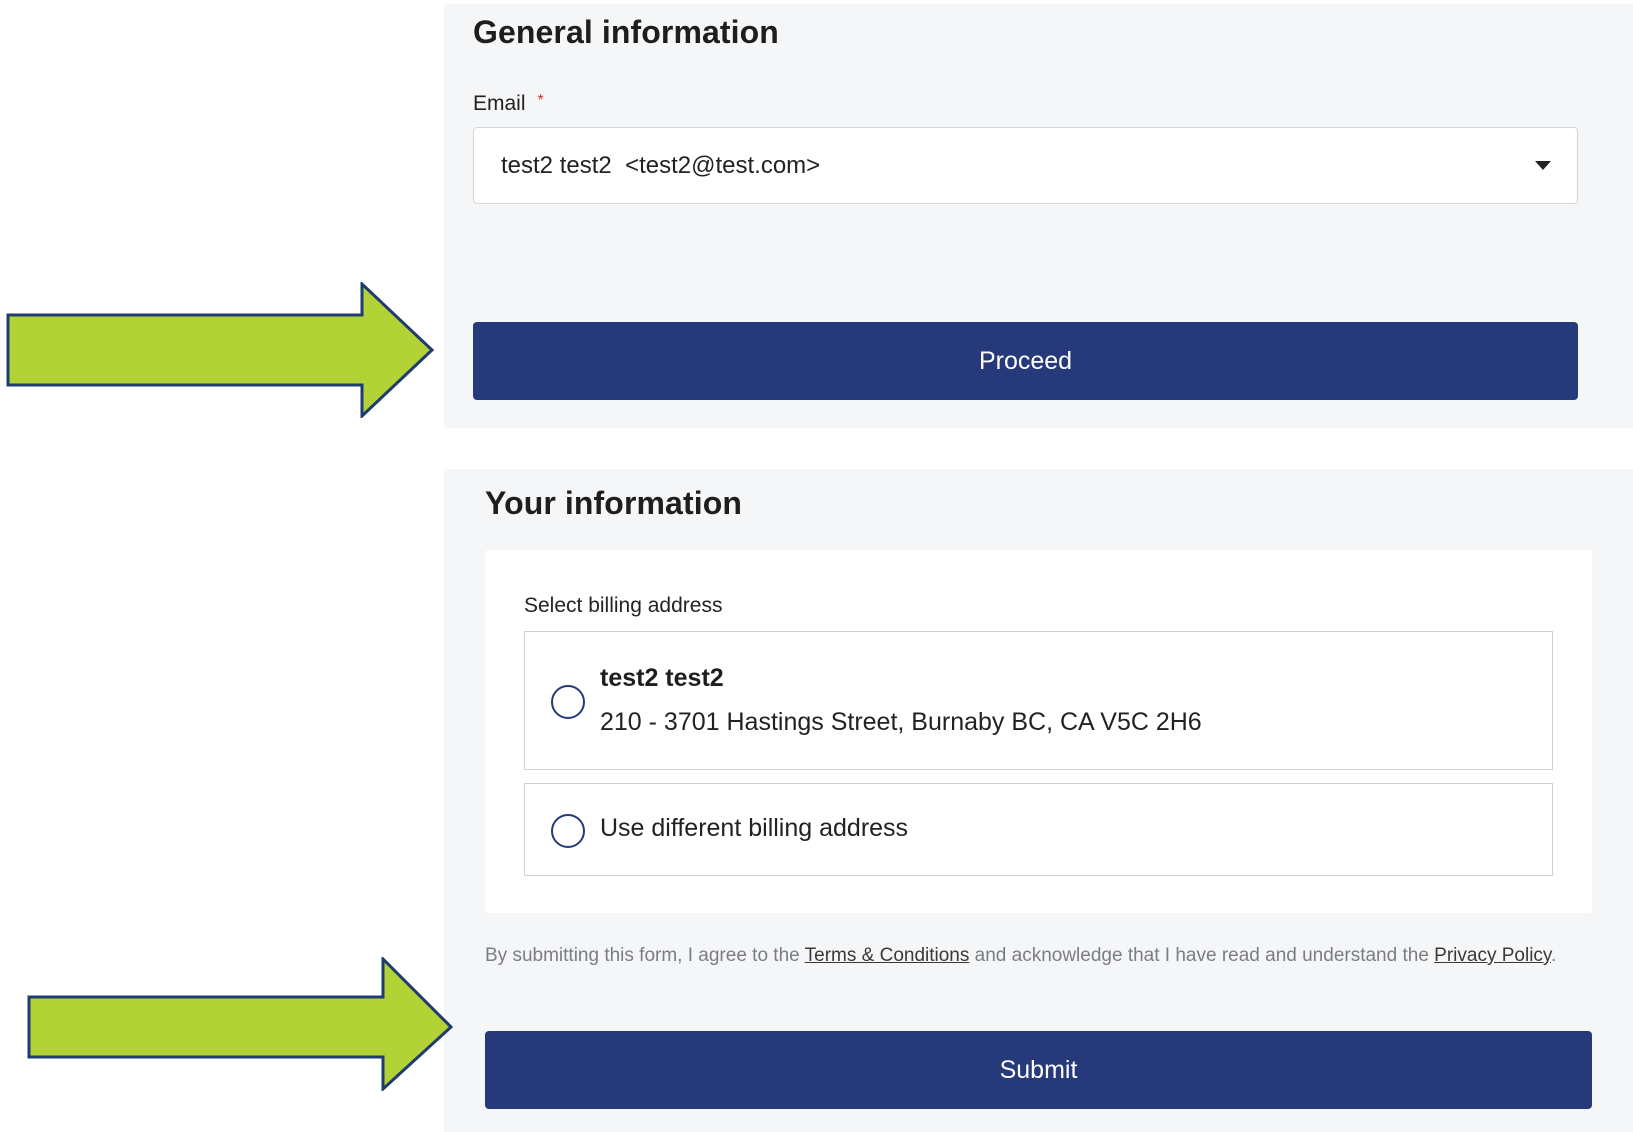 The image size is (1633, 1132). Describe the element at coordinates (754, 828) in the screenshot. I see `different-address-label: Use different billing address` at that location.